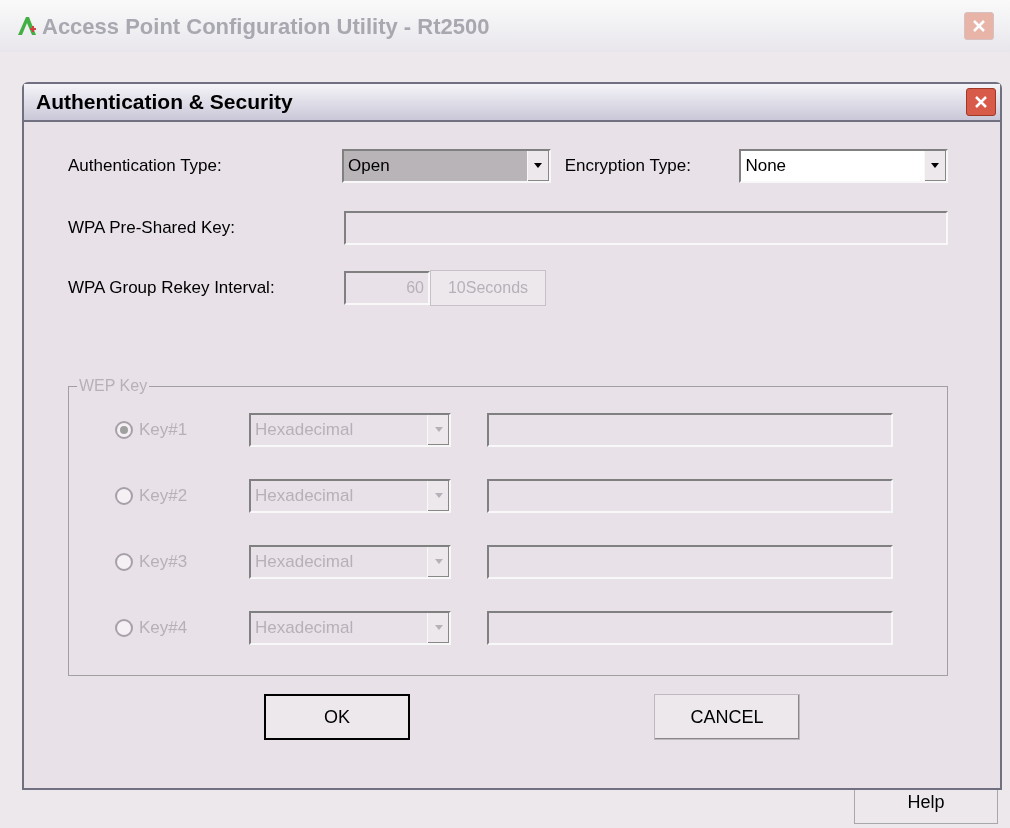 Image resolution: width=1010 pixels, height=828 pixels. I want to click on authentication-dropdown: Open, so click(446, 166).